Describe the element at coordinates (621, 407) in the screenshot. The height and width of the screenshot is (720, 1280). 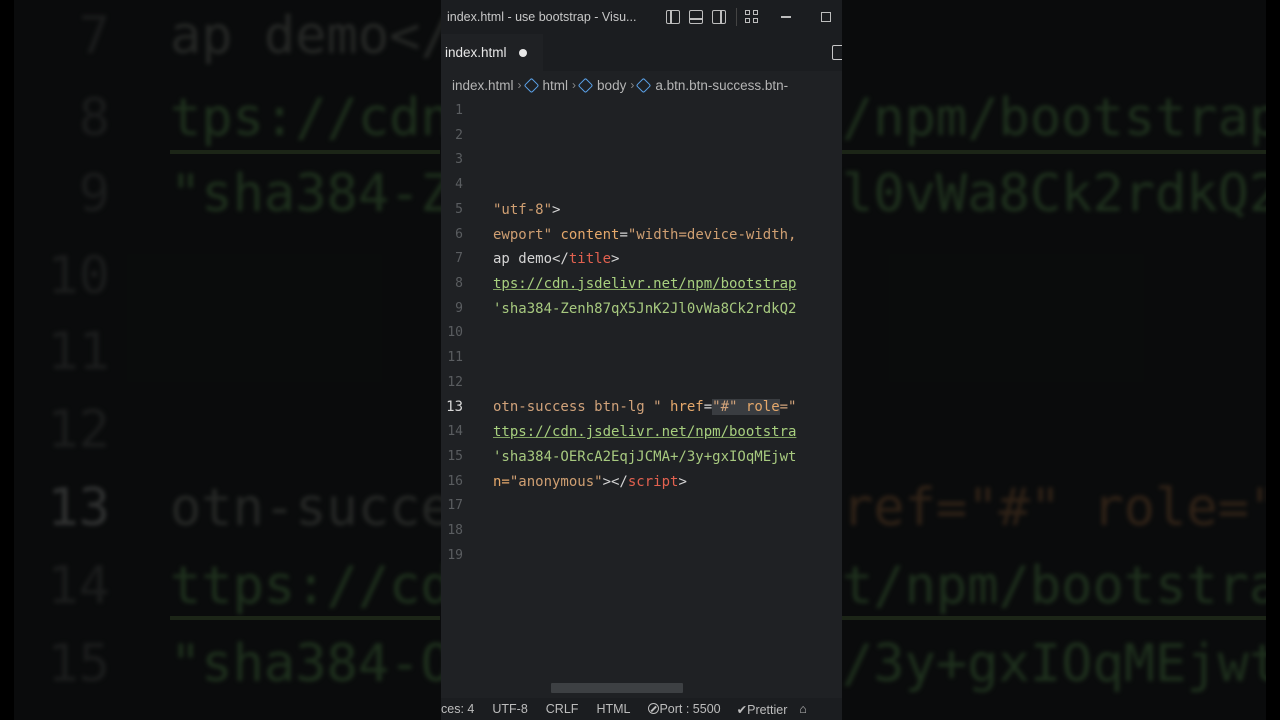
I see `code-line-active: 13 otn-success btn-lg " href="#" role="` at that location.